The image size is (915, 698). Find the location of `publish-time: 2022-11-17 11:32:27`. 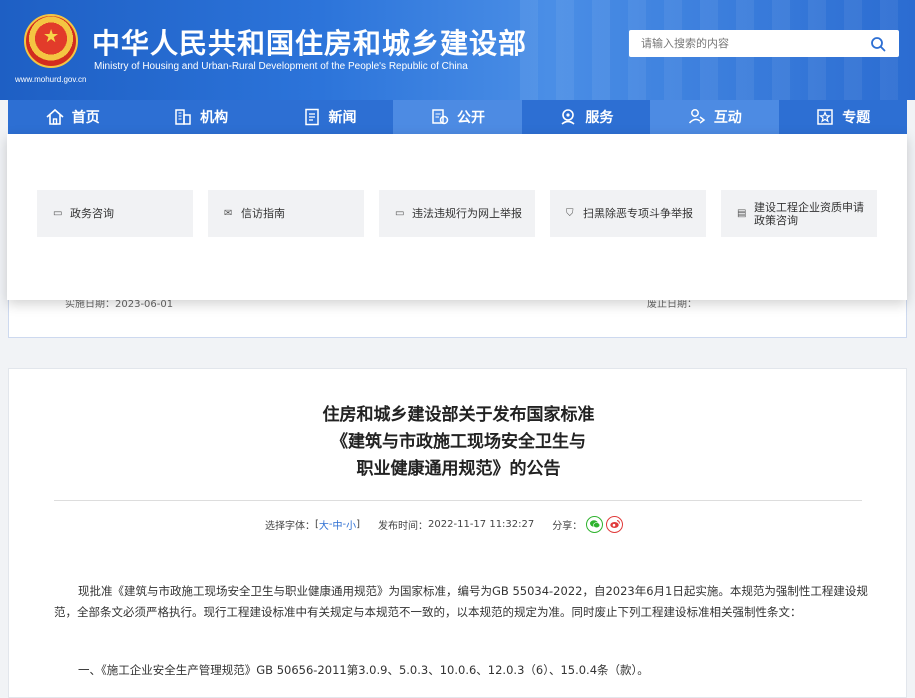

publish-time: 2022-11-17 11:32:27 is located at coordinates (481, 524).